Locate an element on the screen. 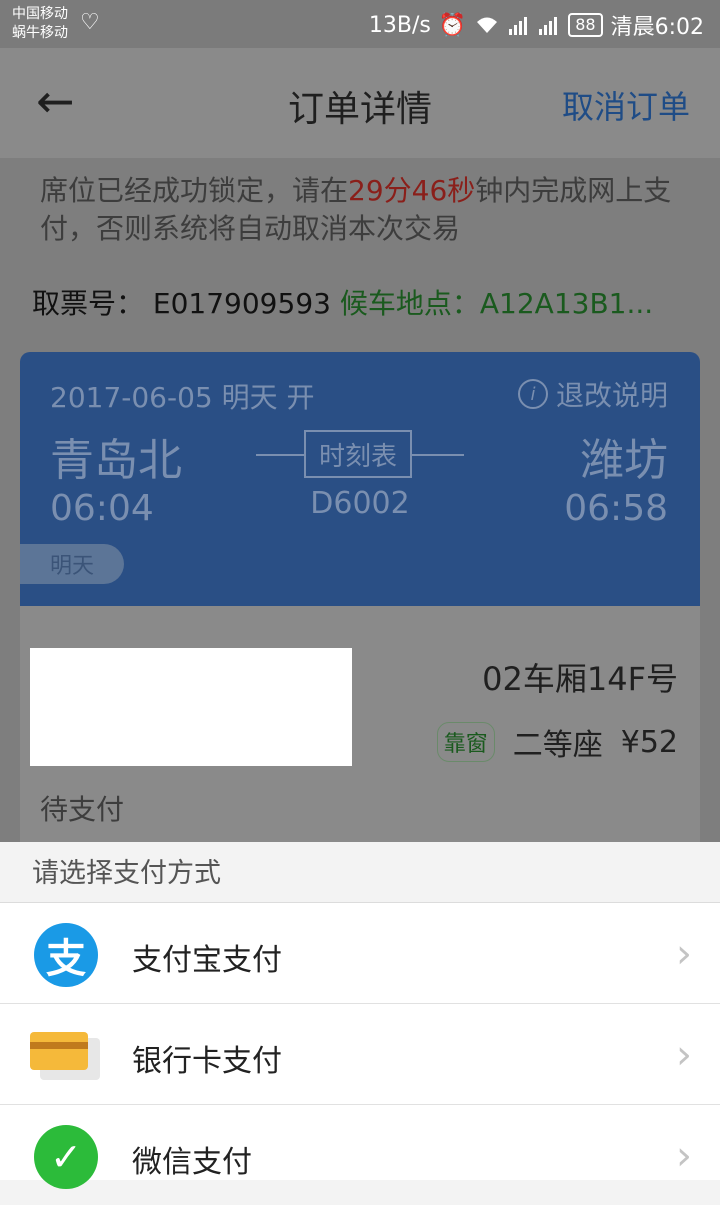 The height and width of the screenshot is (1205, 720). timetable-button: 时刻表 is located at coordinates (358, 454).